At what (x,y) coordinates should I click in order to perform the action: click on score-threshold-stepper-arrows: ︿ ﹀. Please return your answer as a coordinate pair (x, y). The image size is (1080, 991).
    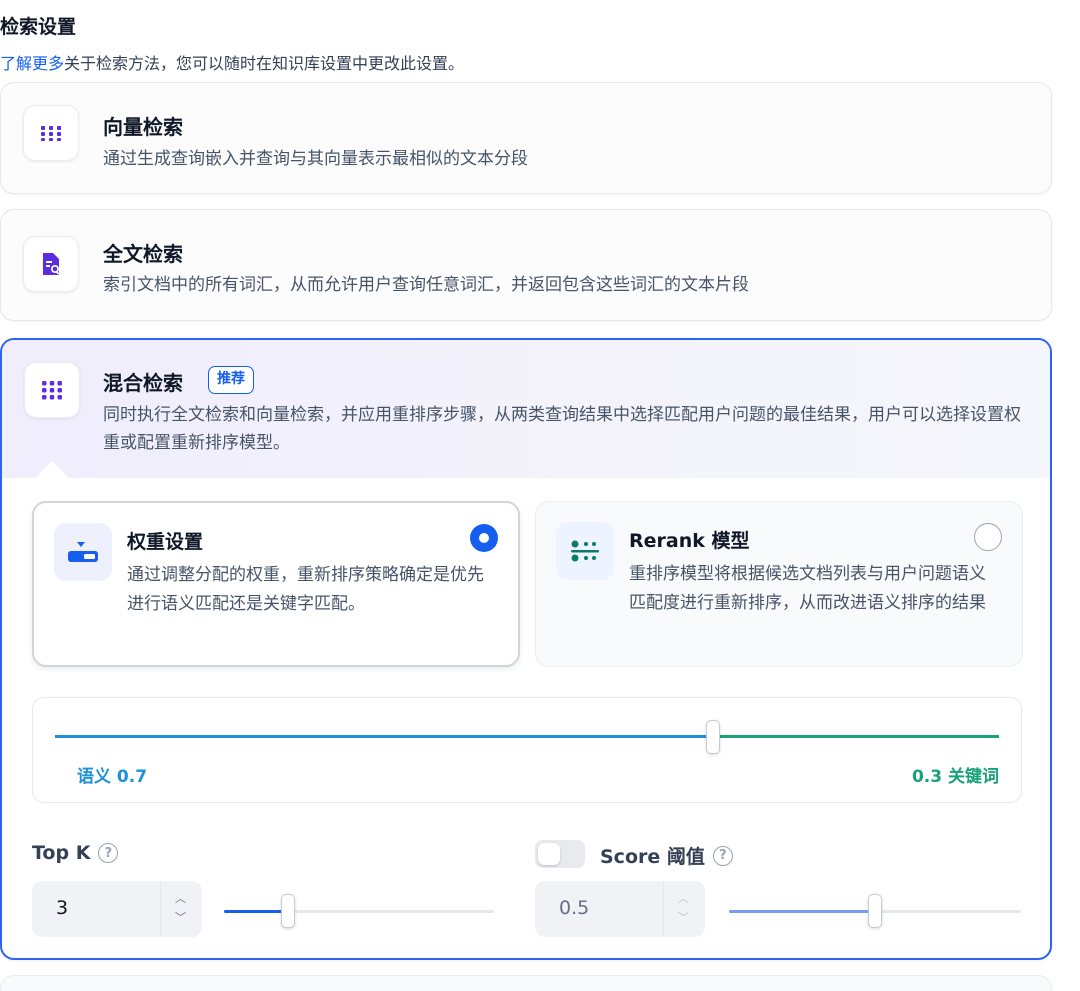
    Looking at the image, I should click on (684, 909).